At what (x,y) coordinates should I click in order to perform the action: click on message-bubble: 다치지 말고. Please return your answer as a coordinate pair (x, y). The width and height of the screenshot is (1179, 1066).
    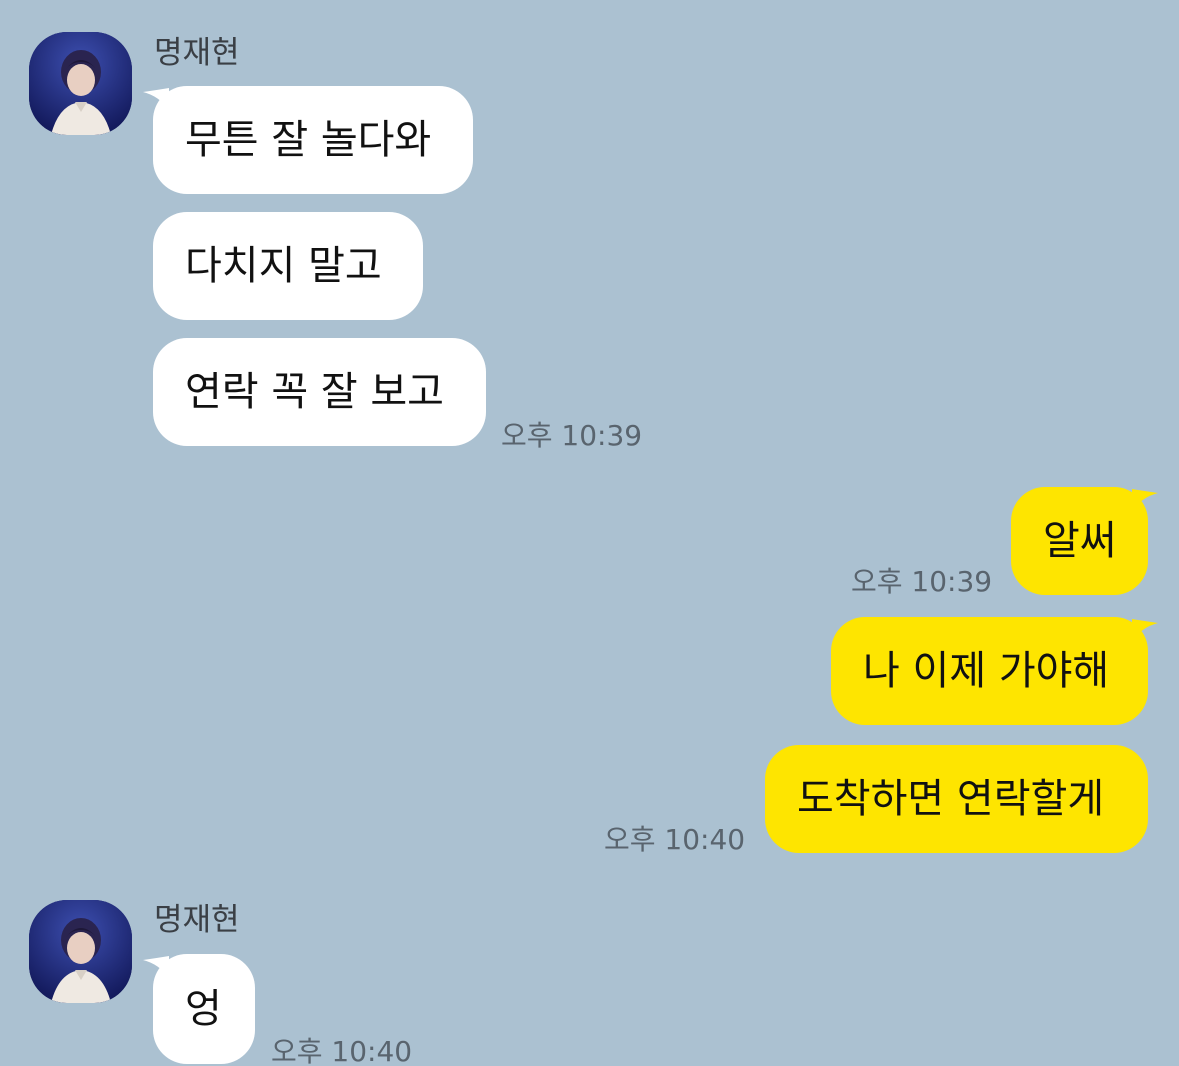
    Looking at the image, I should click on (288, 266).